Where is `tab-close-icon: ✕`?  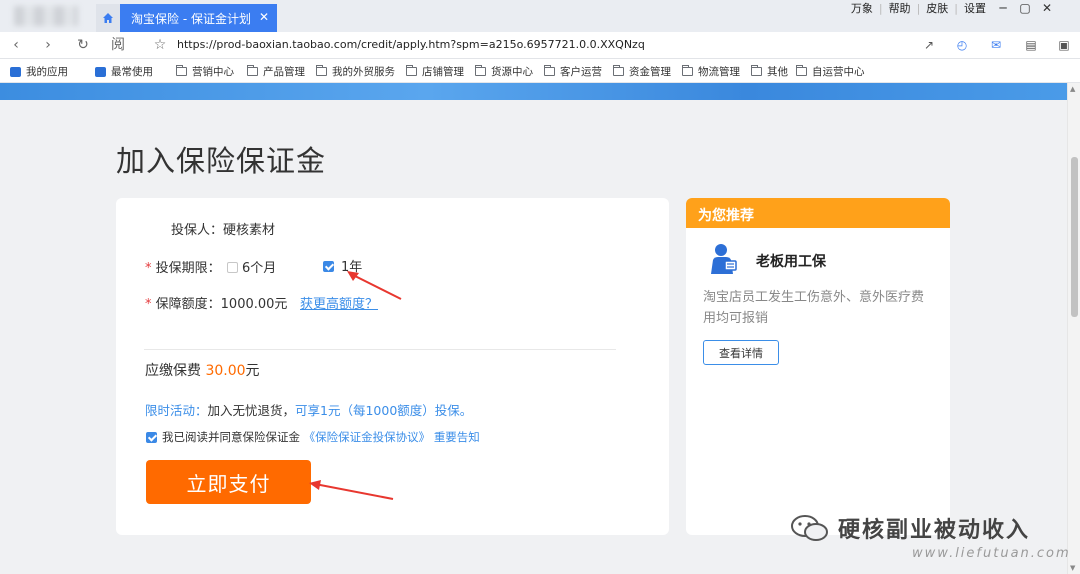 tab-close-icon: ✕ is located at coordinates (264, 17).